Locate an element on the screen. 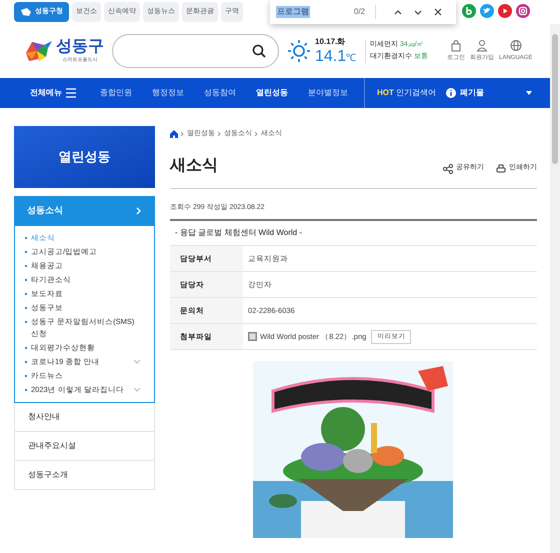 The image size is (560, 553). logo-name: 성동구 is located at coordinates (80, 47).